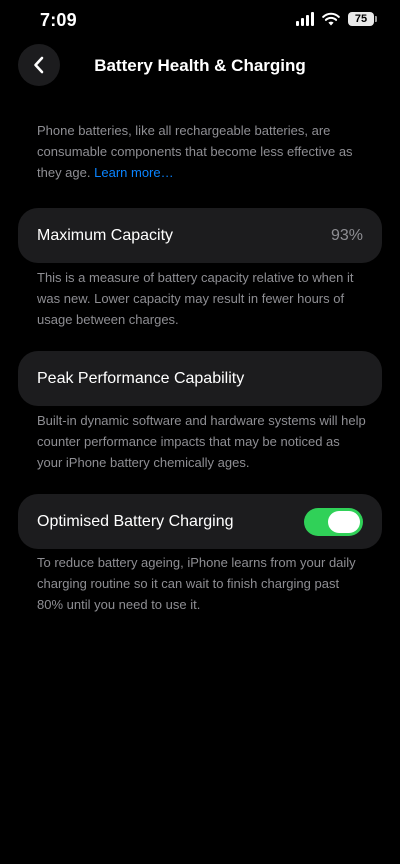  What do you see at coordinates (135, 521) in the screenshot?
I see `optimised-charging-label: Optimised Battery Charging` at bounding box center [135, 521].